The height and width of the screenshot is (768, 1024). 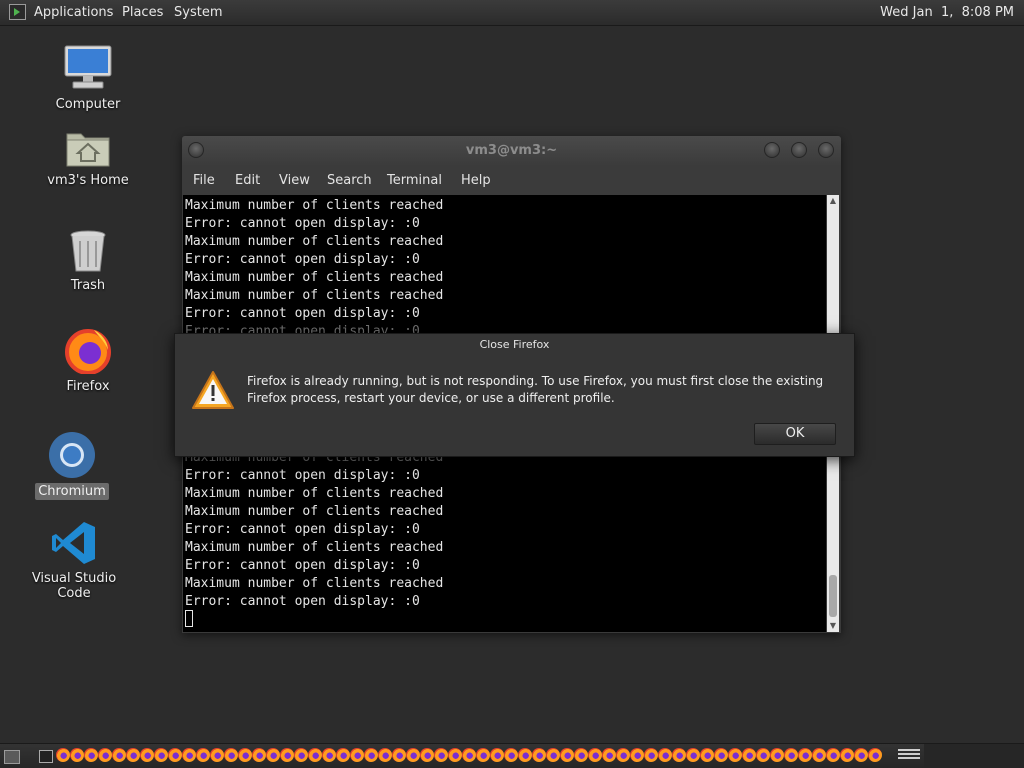 I want to click on ok-button: OK, so click(x=795, y=434).